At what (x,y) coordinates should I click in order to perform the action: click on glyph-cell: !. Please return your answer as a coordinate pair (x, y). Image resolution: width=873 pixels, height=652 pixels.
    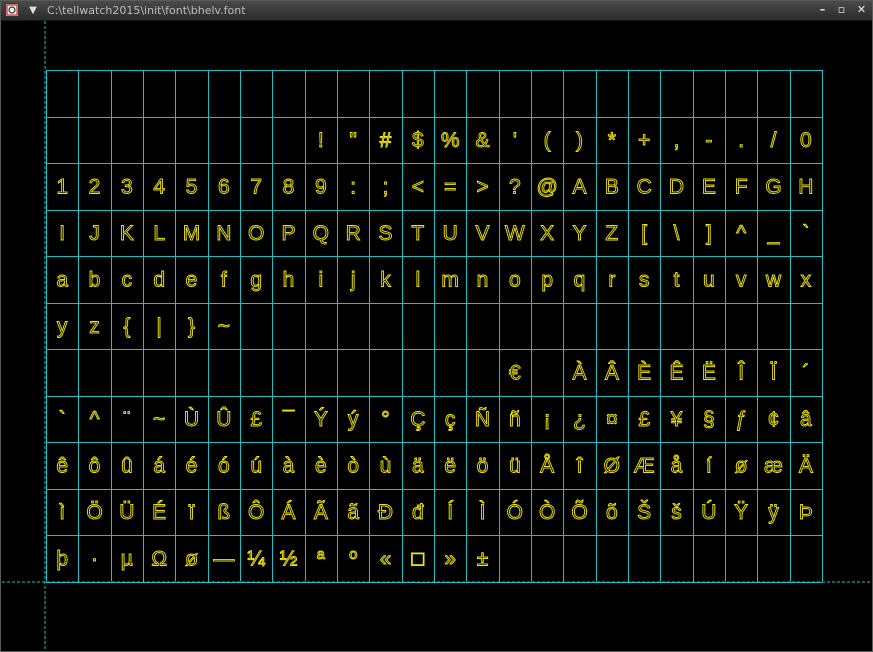
    Looking at the image, I should click on (321, 140).